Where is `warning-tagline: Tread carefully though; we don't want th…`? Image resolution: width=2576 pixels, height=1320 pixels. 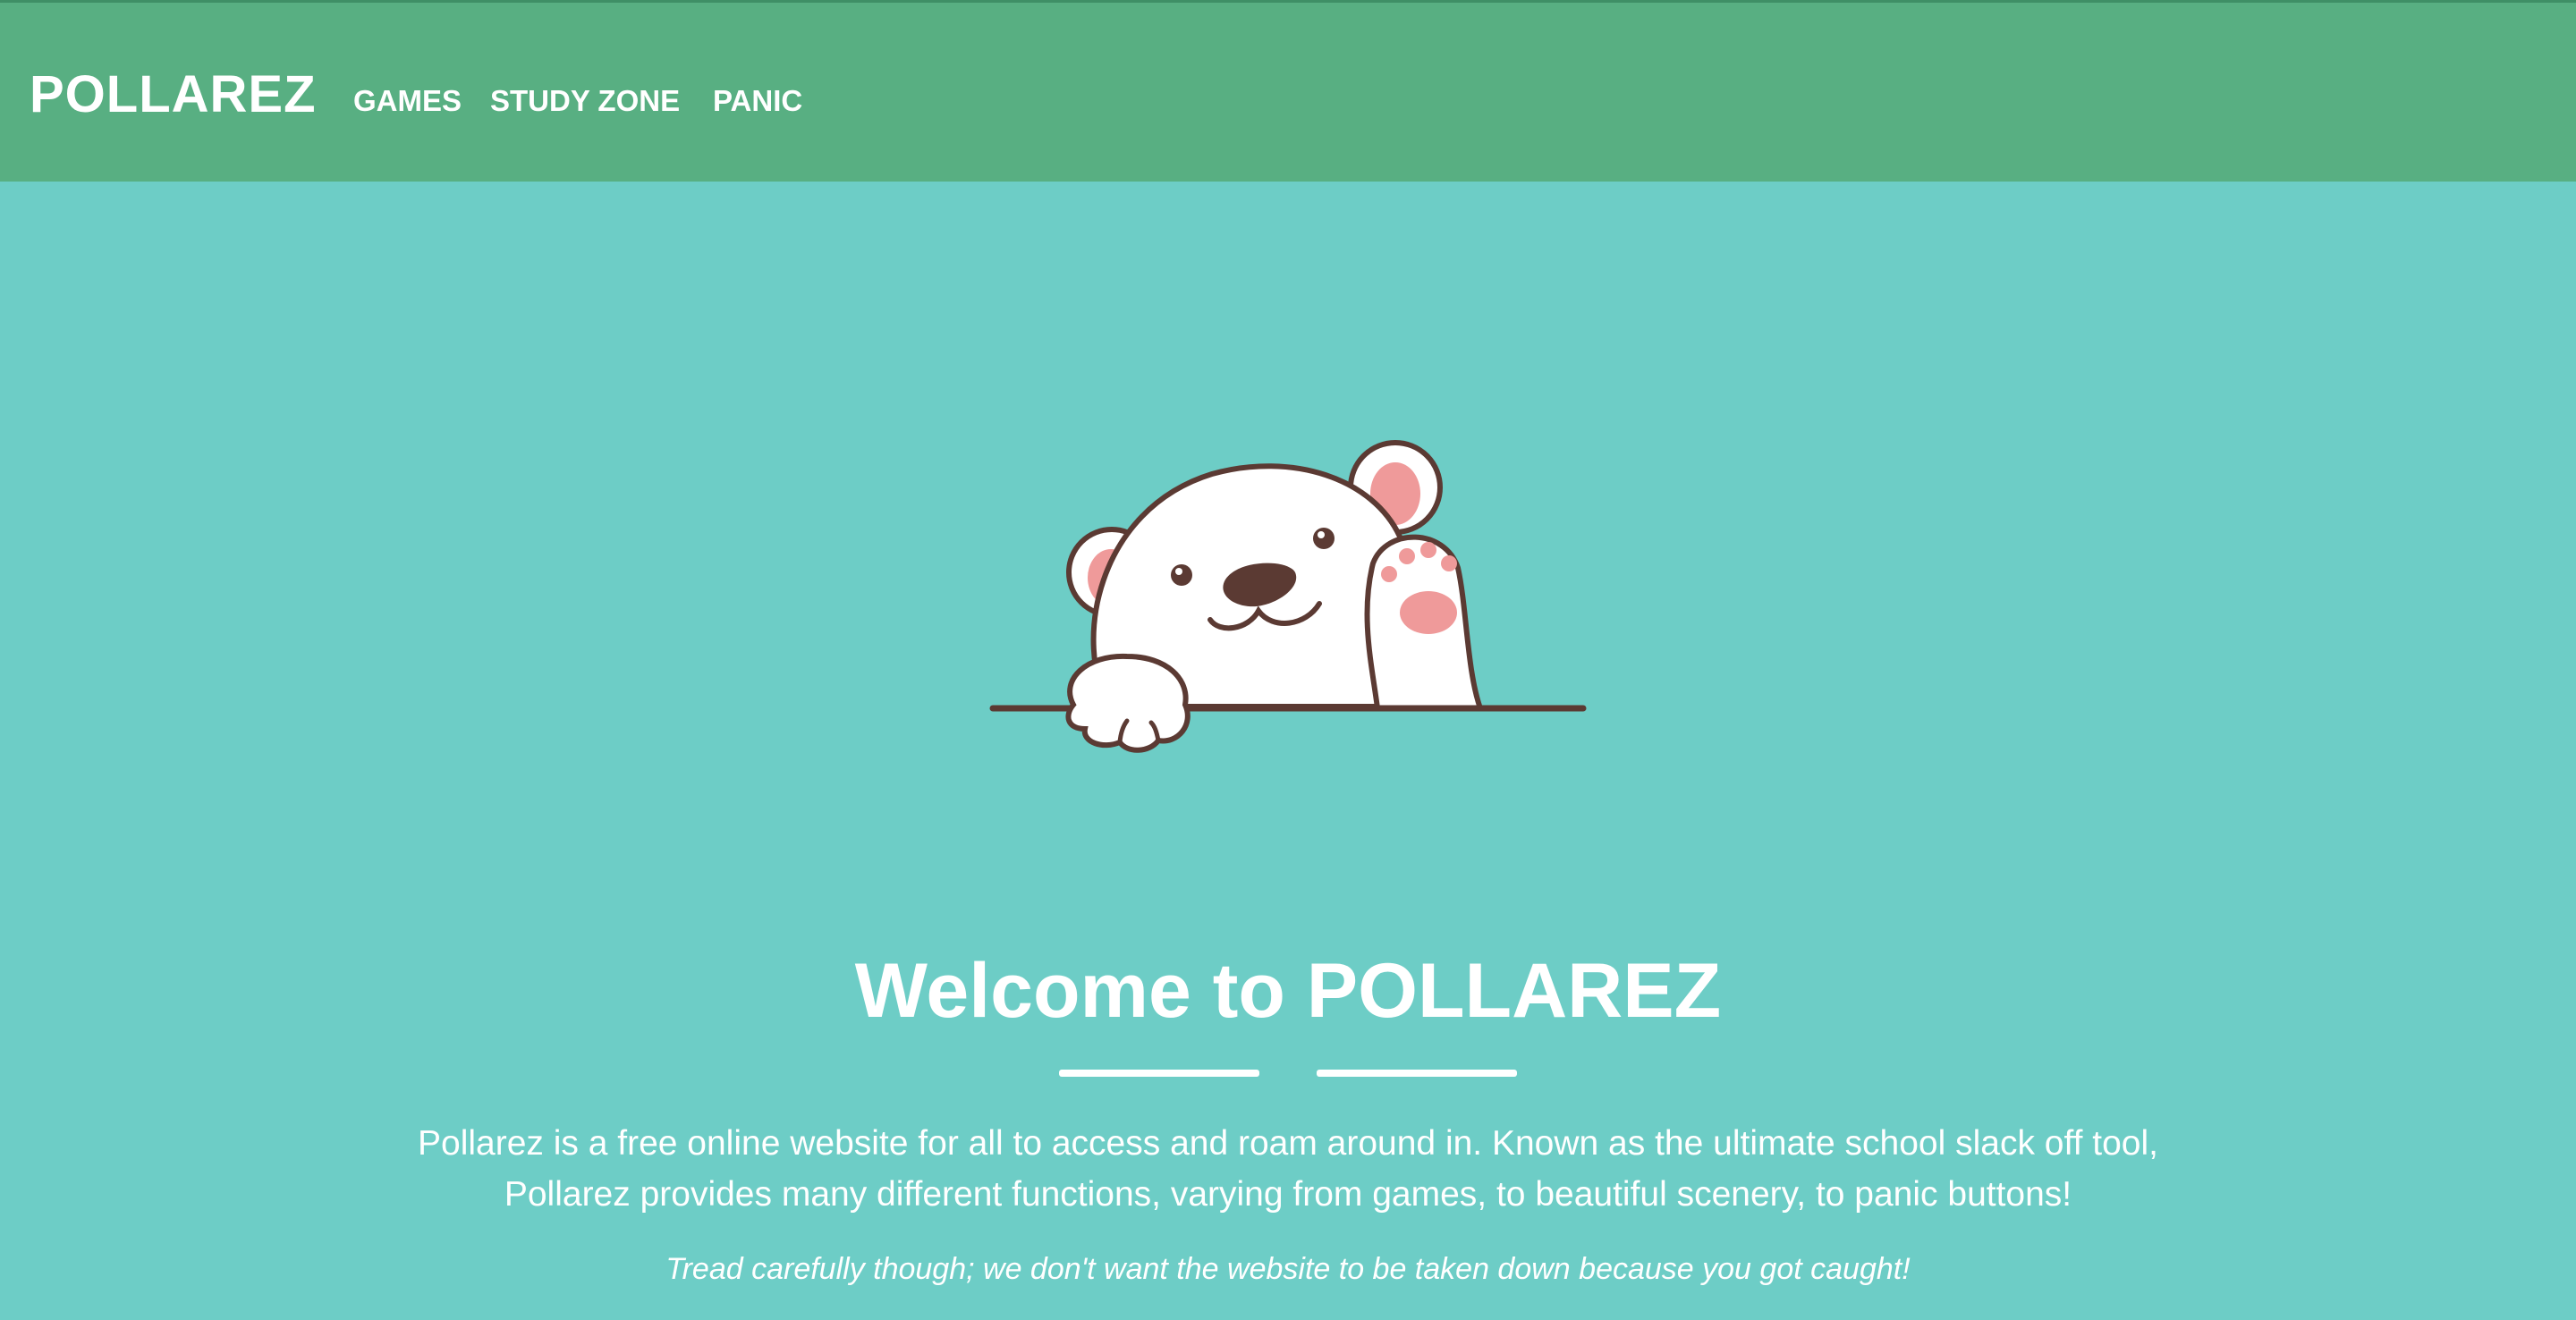 warning-tagline: Tread carefully though; we don't want th… is located at coordinates (1288, 1269).